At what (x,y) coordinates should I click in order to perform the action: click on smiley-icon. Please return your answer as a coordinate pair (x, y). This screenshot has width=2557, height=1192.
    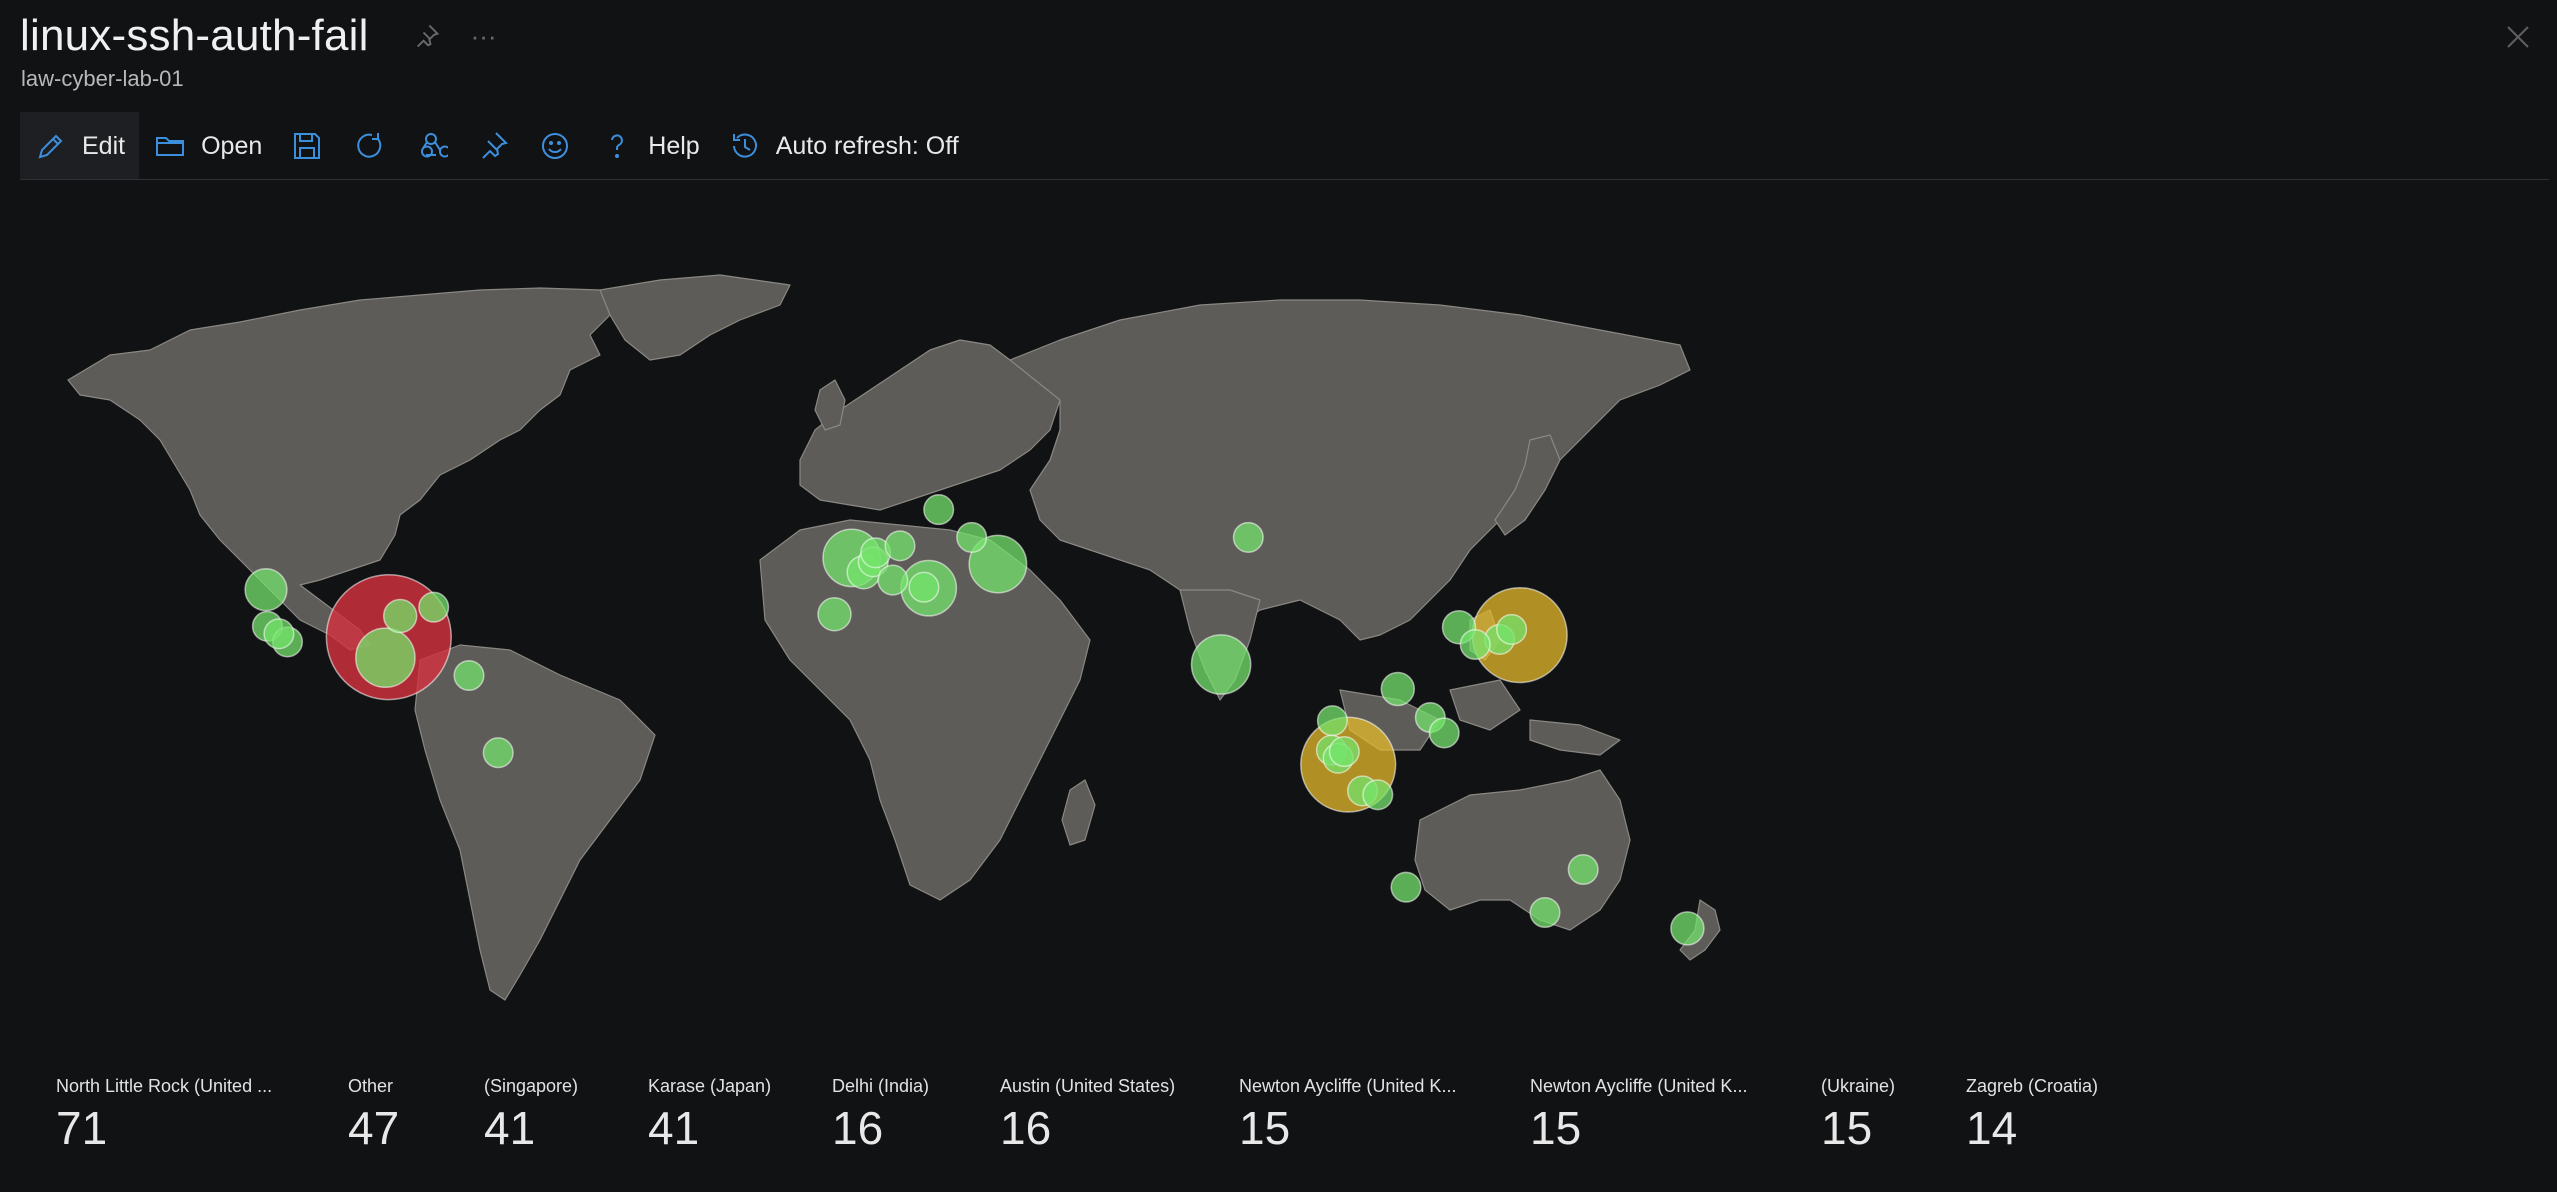
    Looking at the image, I should click on (555, 146).